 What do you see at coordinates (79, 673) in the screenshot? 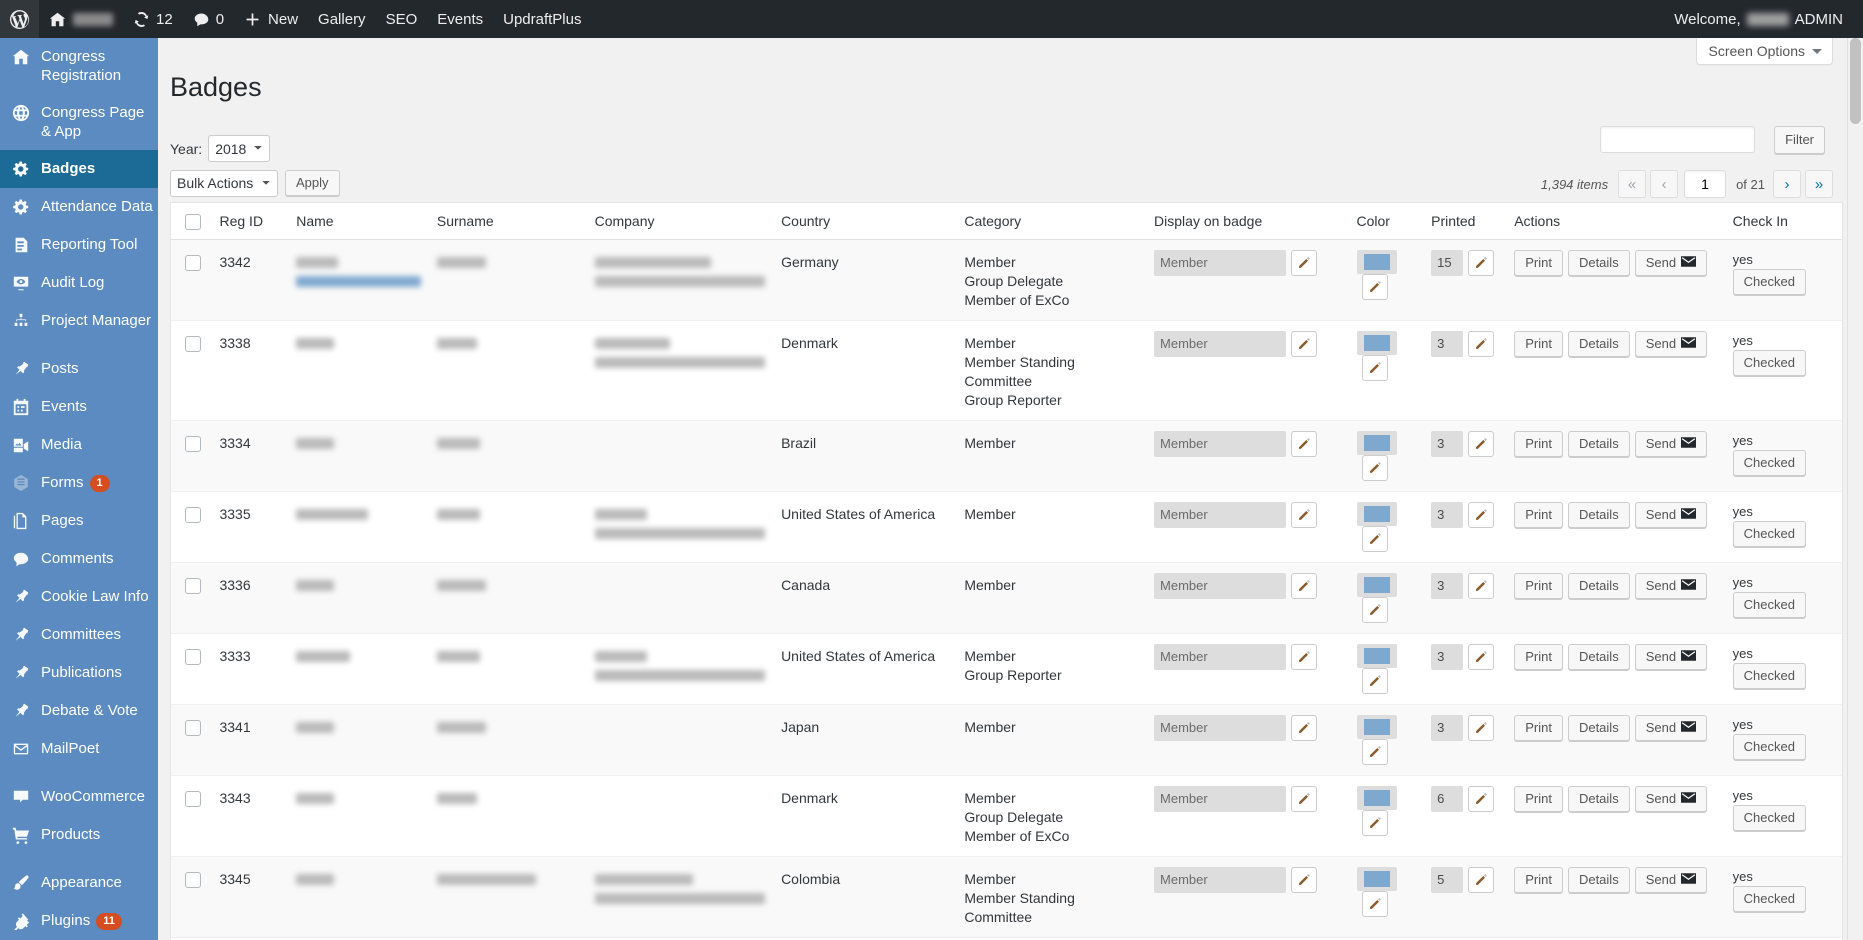
I see `sidebar-item-publications: Publications` at bounding box center [79, 673].